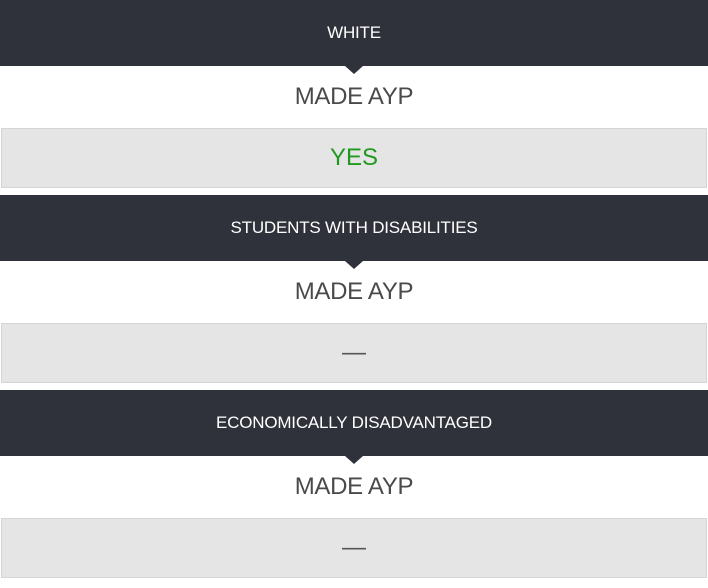 This screenshot has width=708, height=588. I want to click on group-header: WHITE, so click(354, 37).